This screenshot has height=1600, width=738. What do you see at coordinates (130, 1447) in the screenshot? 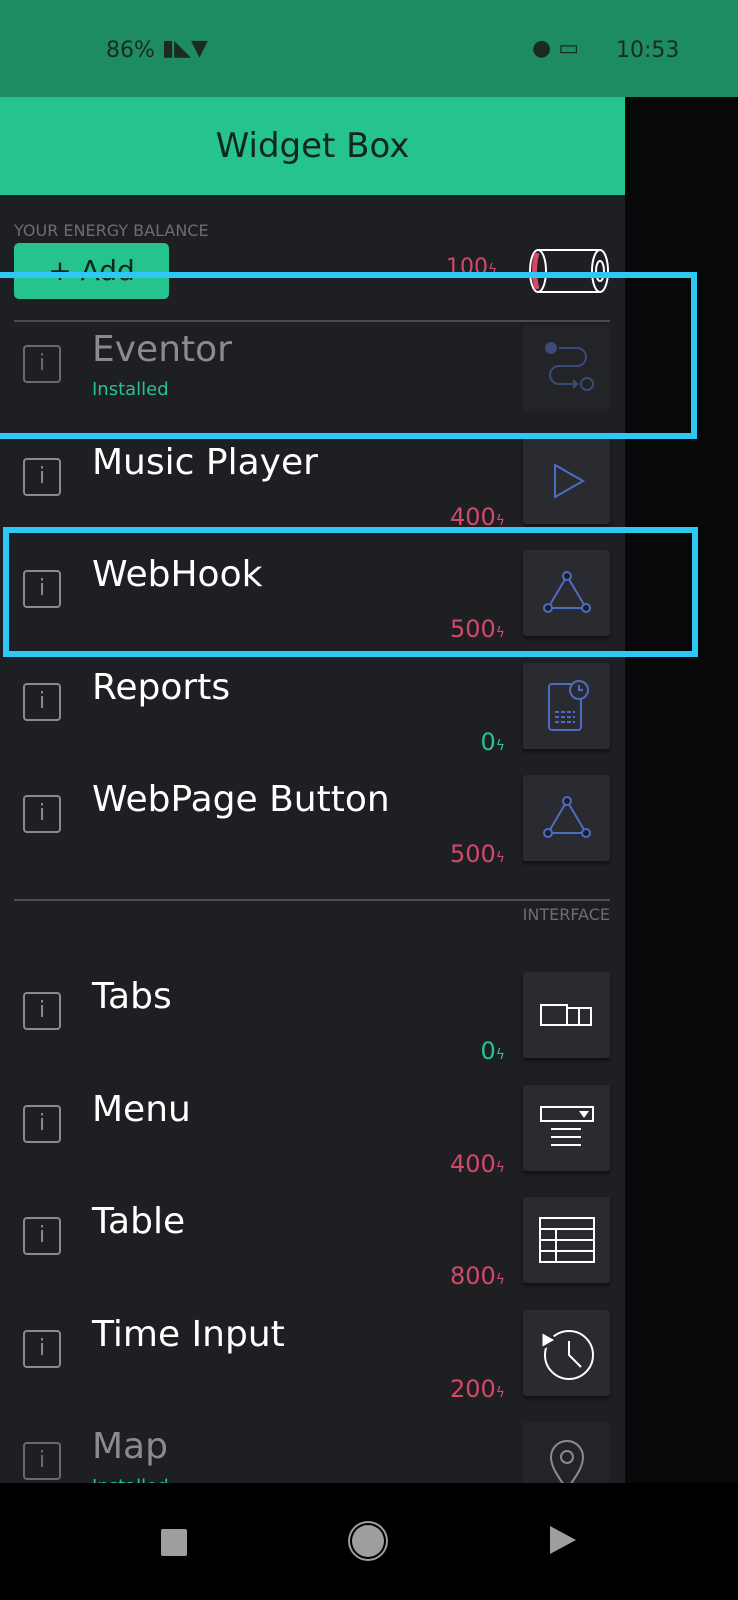
I see `widget-name: Map` at bounding box center [130, 1447].